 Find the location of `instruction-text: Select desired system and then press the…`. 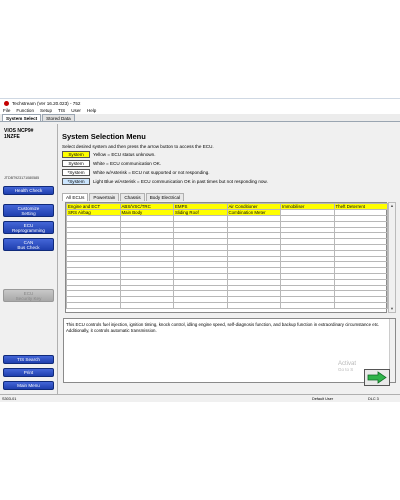

instruction-text: Select desired system and then press the… is located at coordinates (138, 146).